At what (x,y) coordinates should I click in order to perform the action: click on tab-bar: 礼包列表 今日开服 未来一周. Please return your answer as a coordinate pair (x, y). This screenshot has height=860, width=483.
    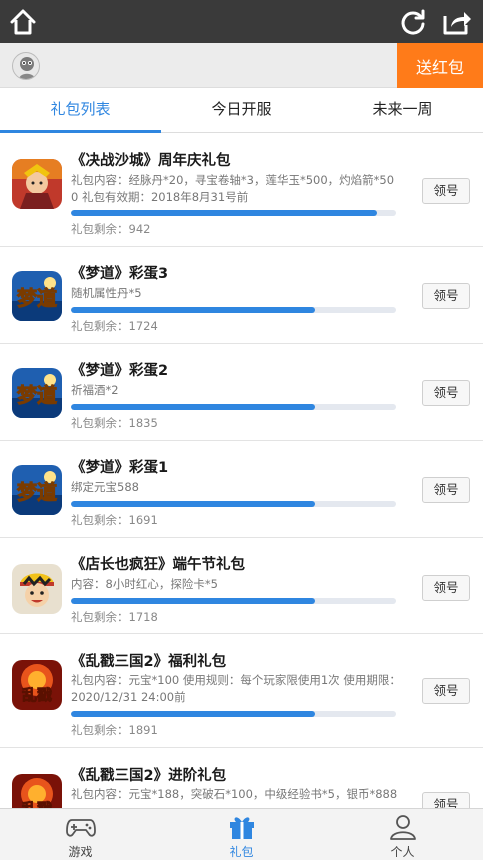
    Looking at the image, I should click on (241, 110).